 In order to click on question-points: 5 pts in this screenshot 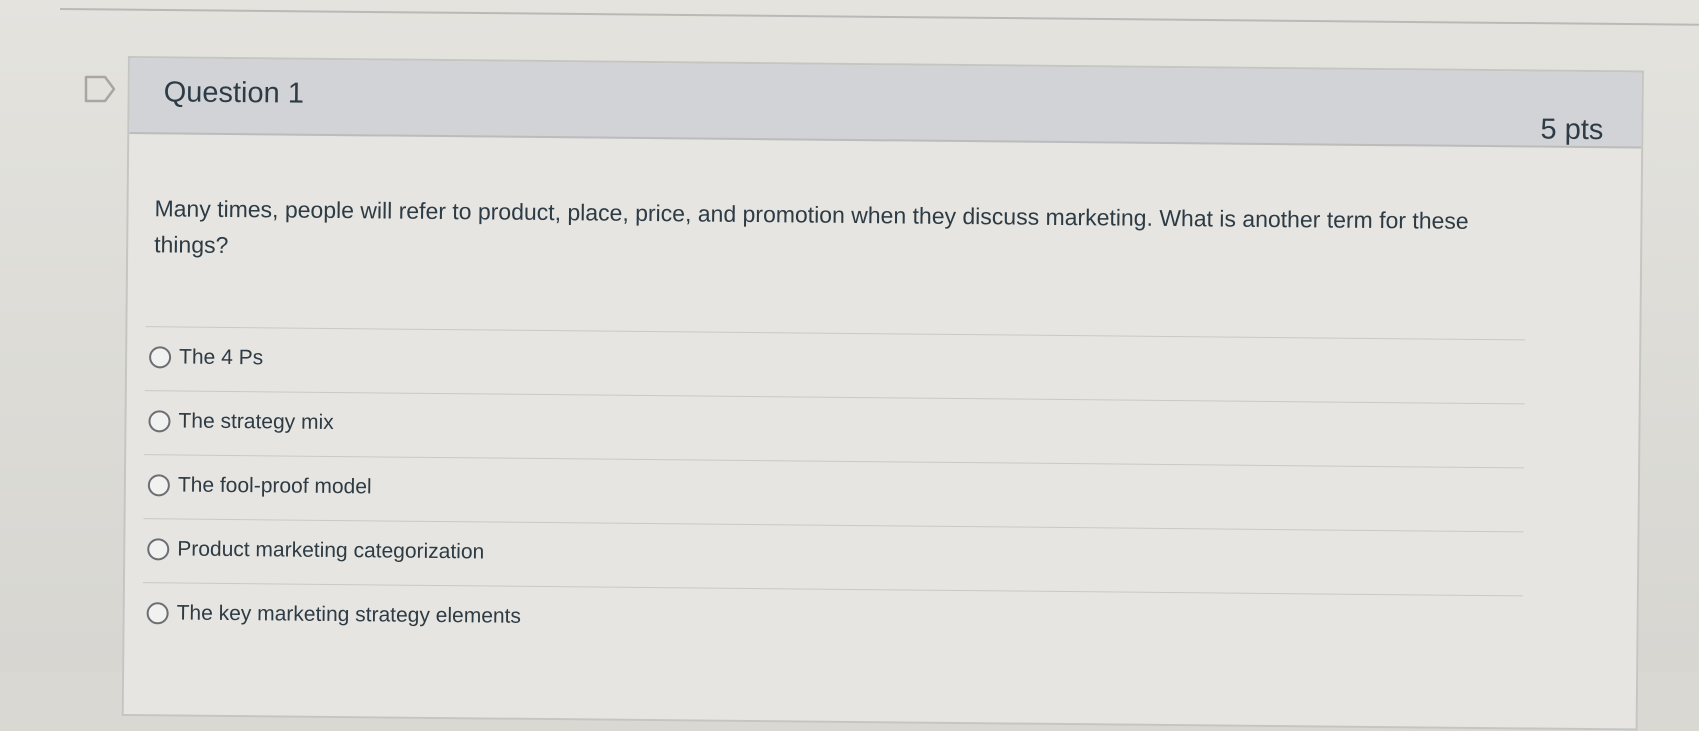, I will do `click(1572, 130)`.